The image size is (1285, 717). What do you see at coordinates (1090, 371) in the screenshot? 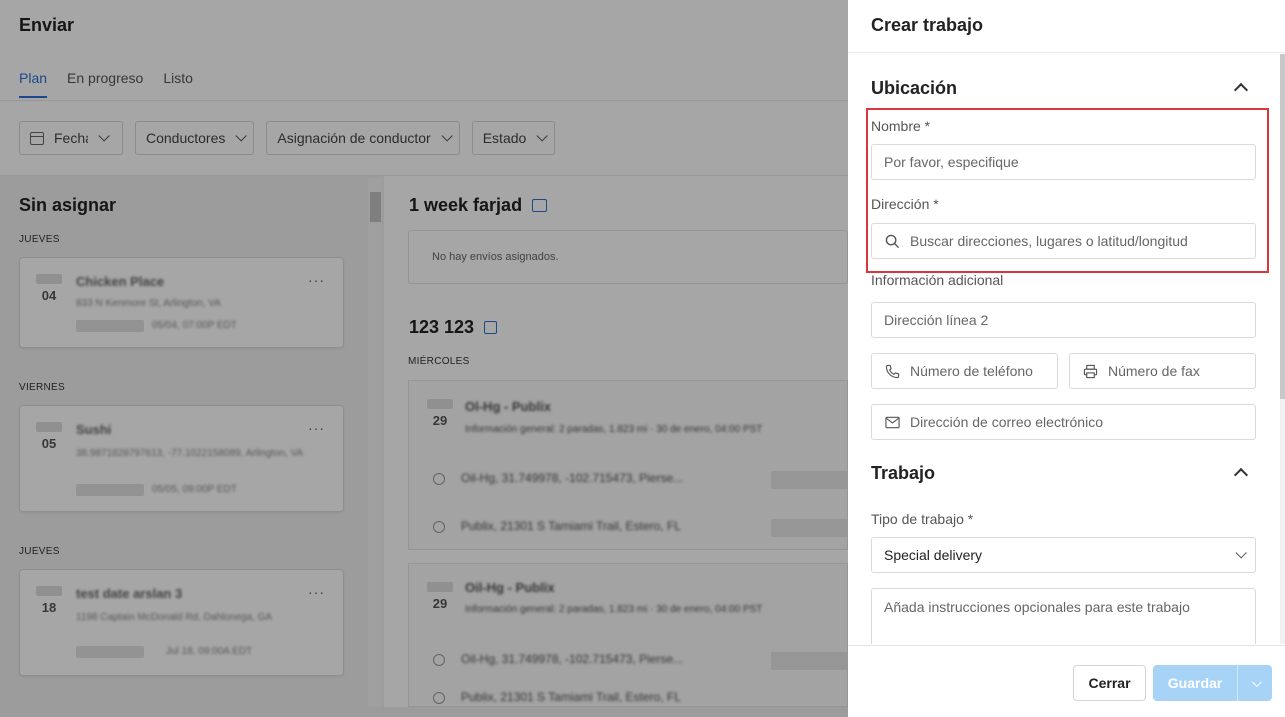
I see `printer-icon` at bounding box center [1090, 371].